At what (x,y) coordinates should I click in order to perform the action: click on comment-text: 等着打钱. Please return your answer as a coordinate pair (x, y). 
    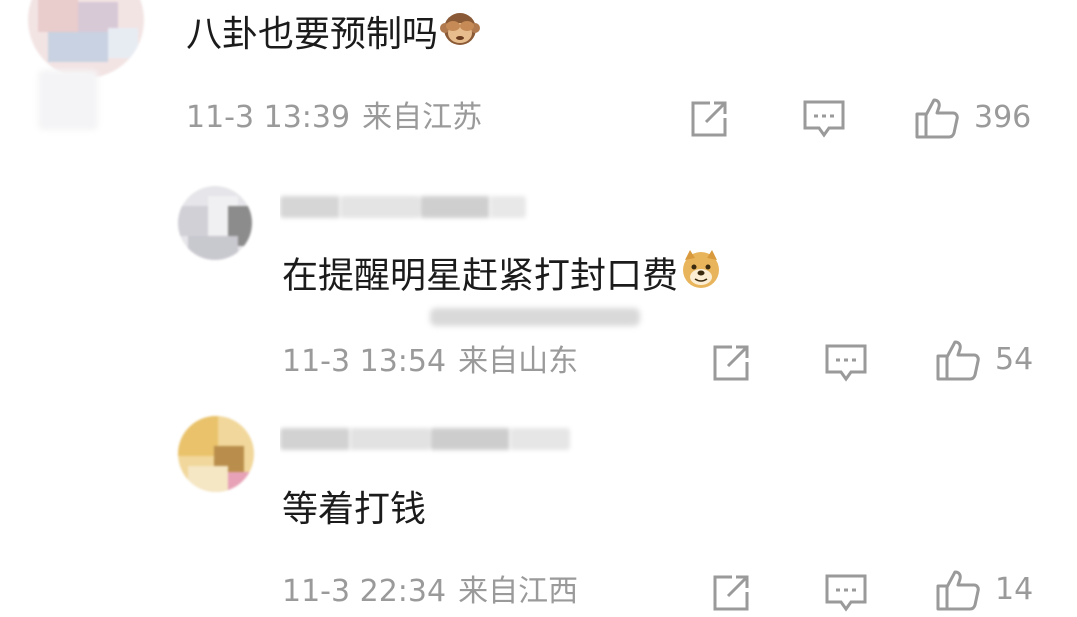
    Looking at the image, I should click on (354, 510).